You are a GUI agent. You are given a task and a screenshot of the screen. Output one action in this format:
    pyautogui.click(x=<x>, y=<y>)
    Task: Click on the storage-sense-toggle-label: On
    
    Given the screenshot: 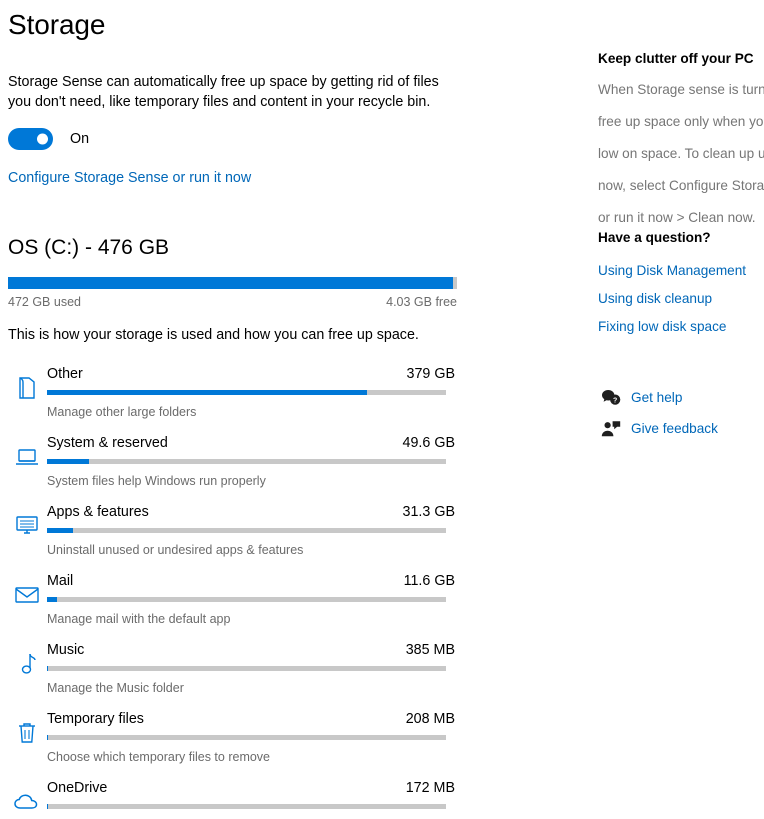 What is the action you would take?
    pyautogui.click(x=80, y=139)
    